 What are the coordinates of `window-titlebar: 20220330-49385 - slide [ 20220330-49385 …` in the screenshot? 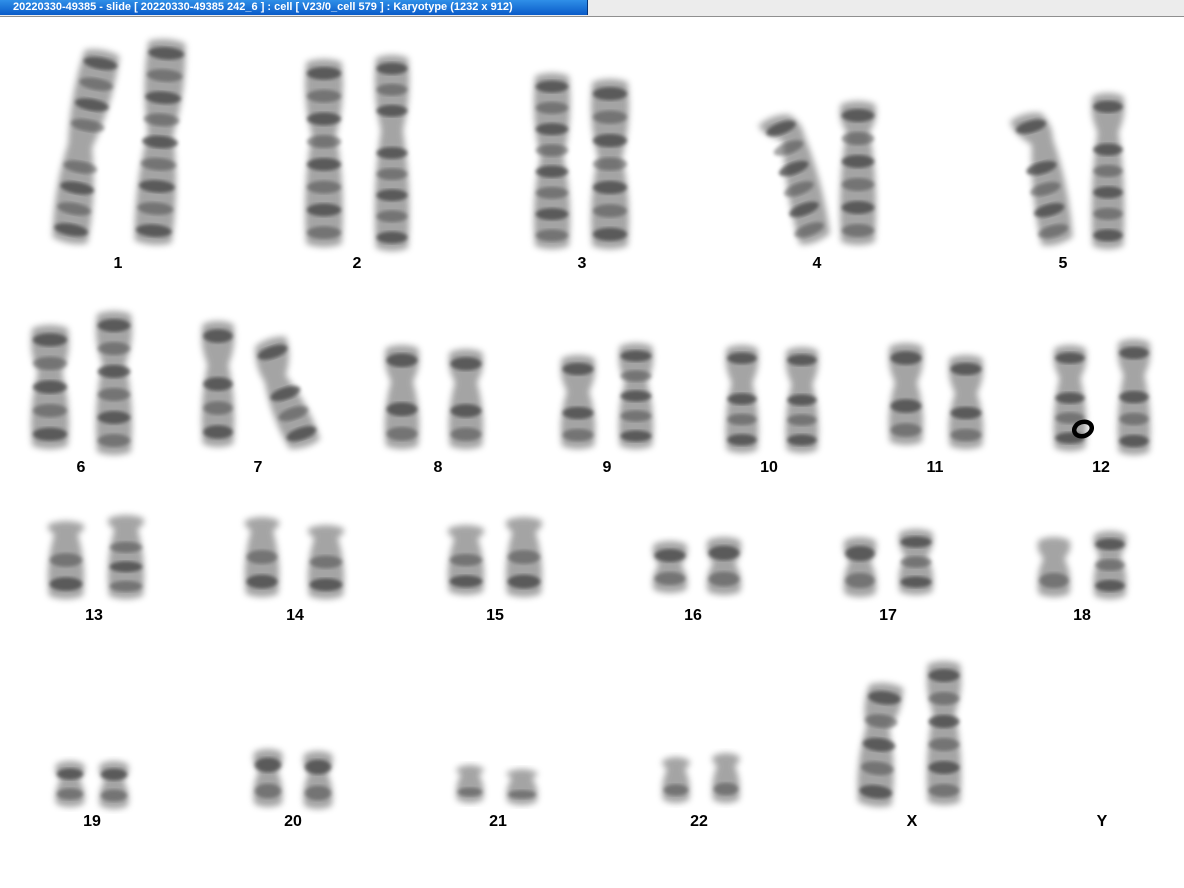 It's located at (592, 8).